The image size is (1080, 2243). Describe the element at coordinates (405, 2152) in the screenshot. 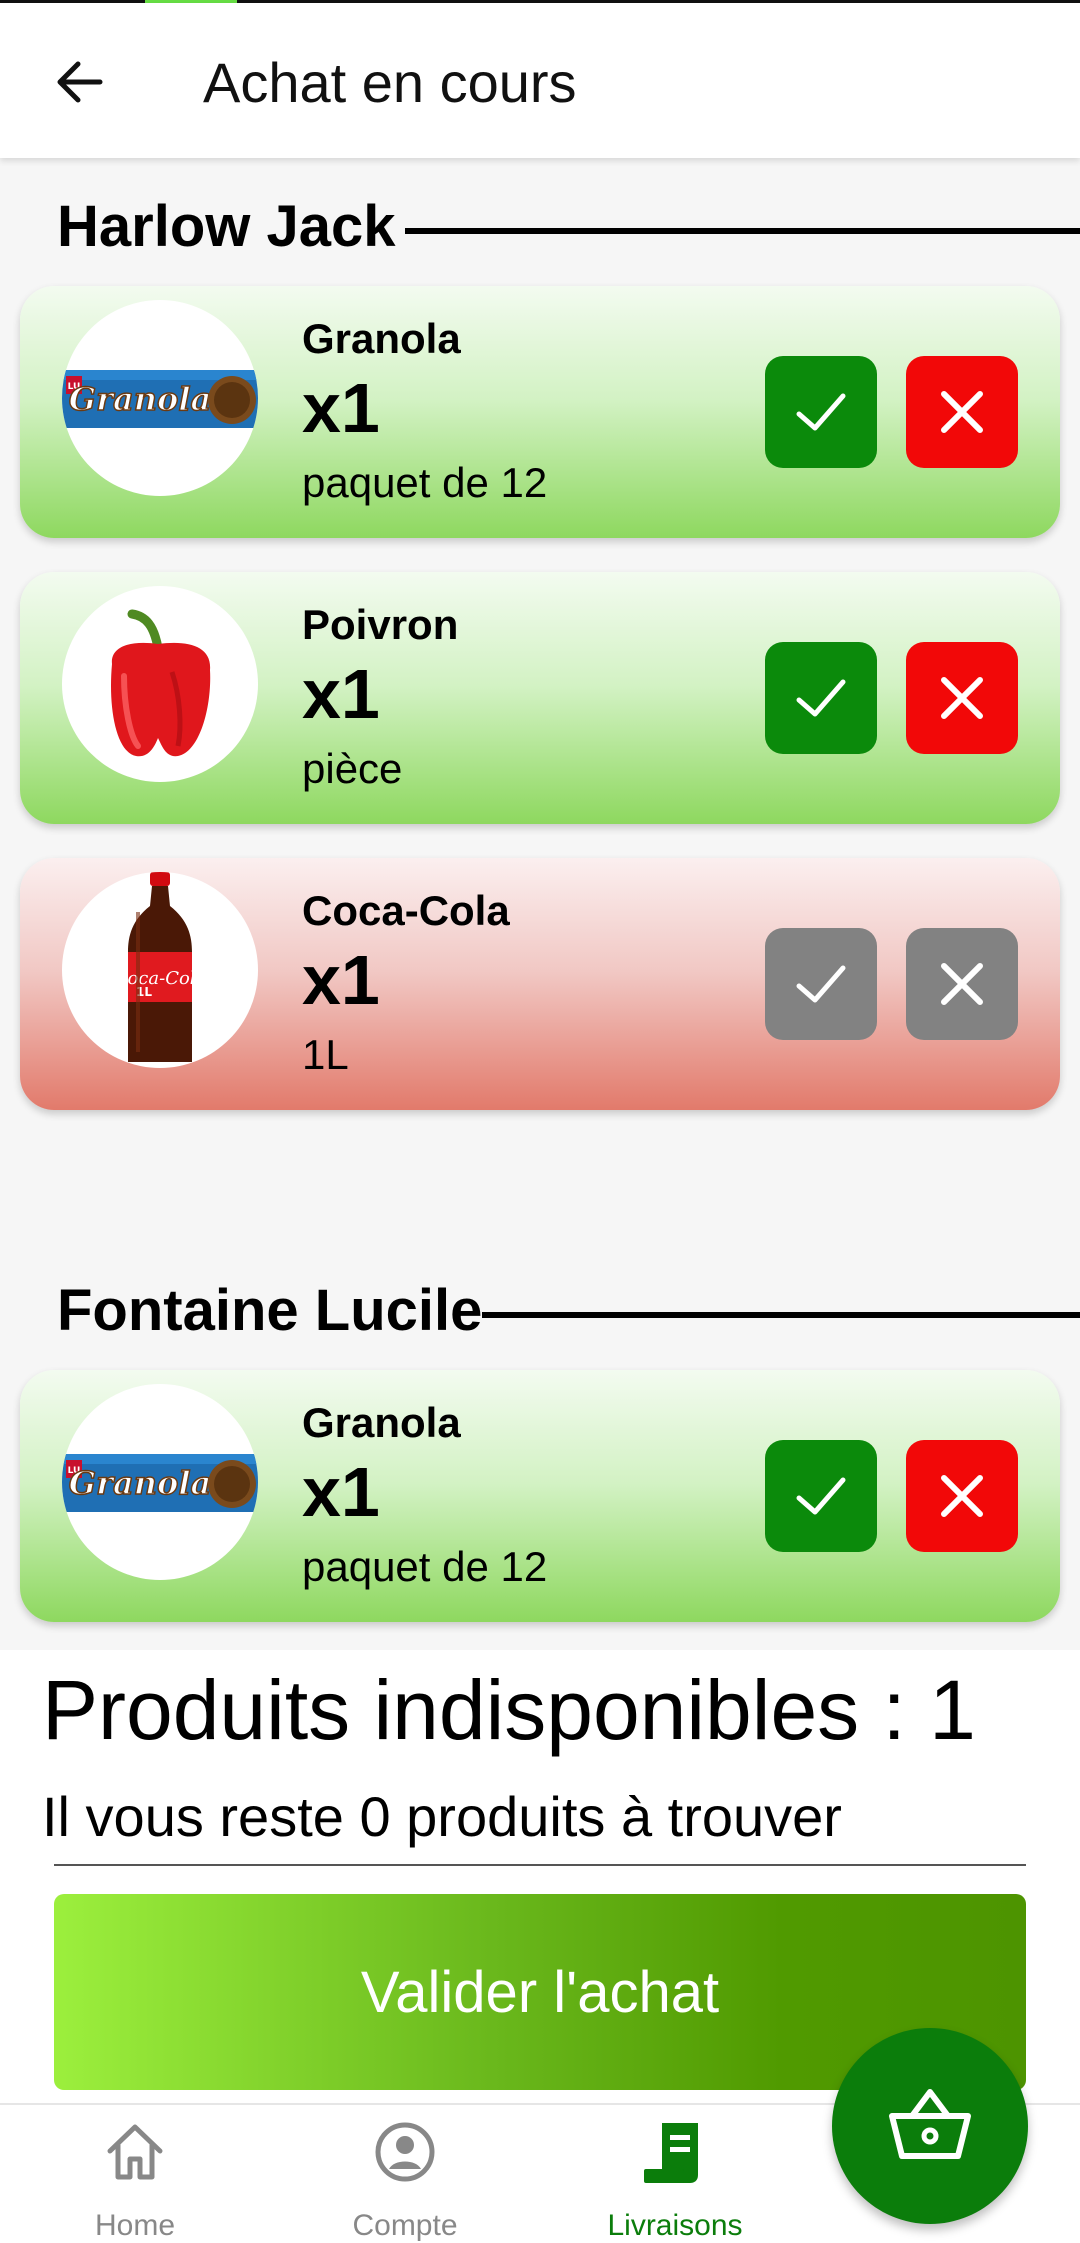

I see `account-icon` at that location.